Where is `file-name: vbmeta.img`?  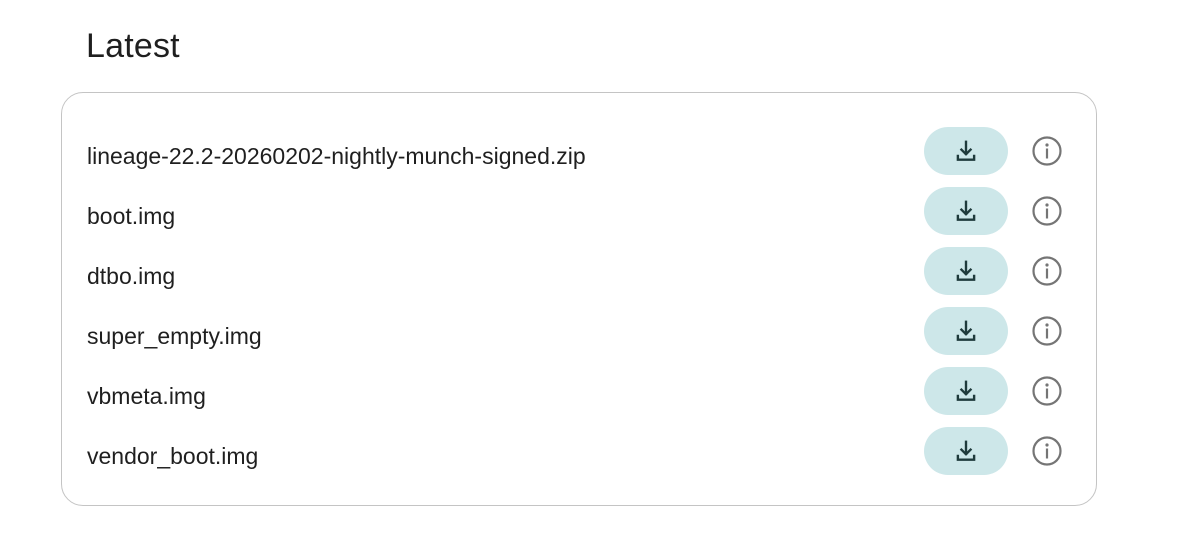
file-name: vbmeta.img is located at coordinates (146, 396).